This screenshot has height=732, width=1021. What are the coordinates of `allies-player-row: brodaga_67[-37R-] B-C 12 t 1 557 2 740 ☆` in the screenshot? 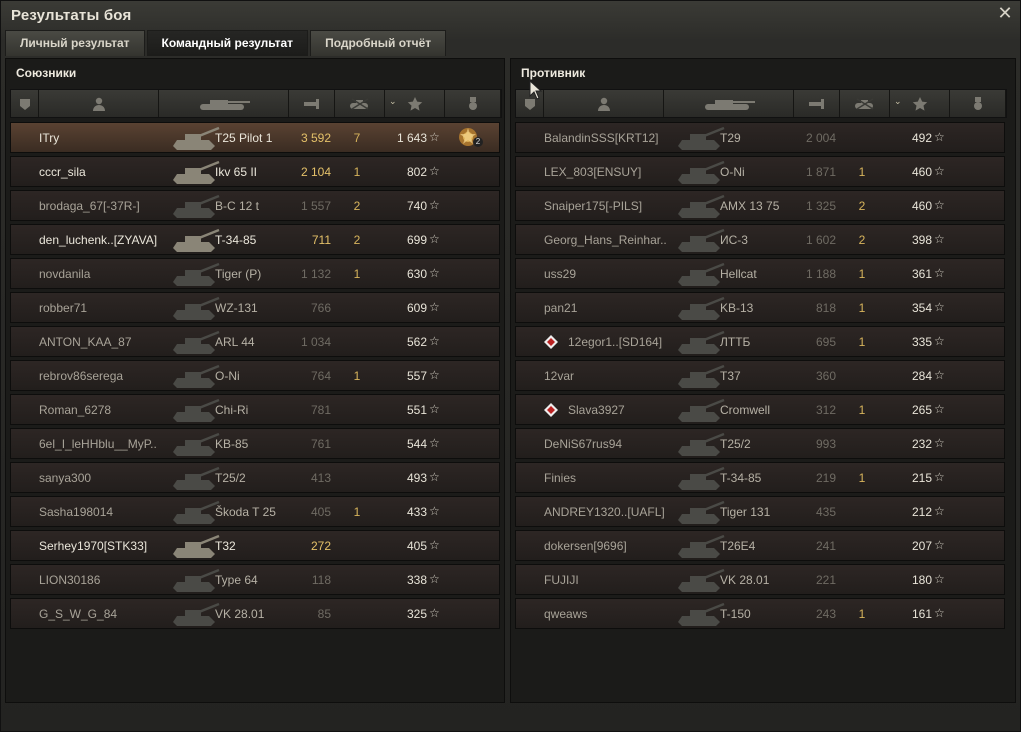 It's located at (255, 205).